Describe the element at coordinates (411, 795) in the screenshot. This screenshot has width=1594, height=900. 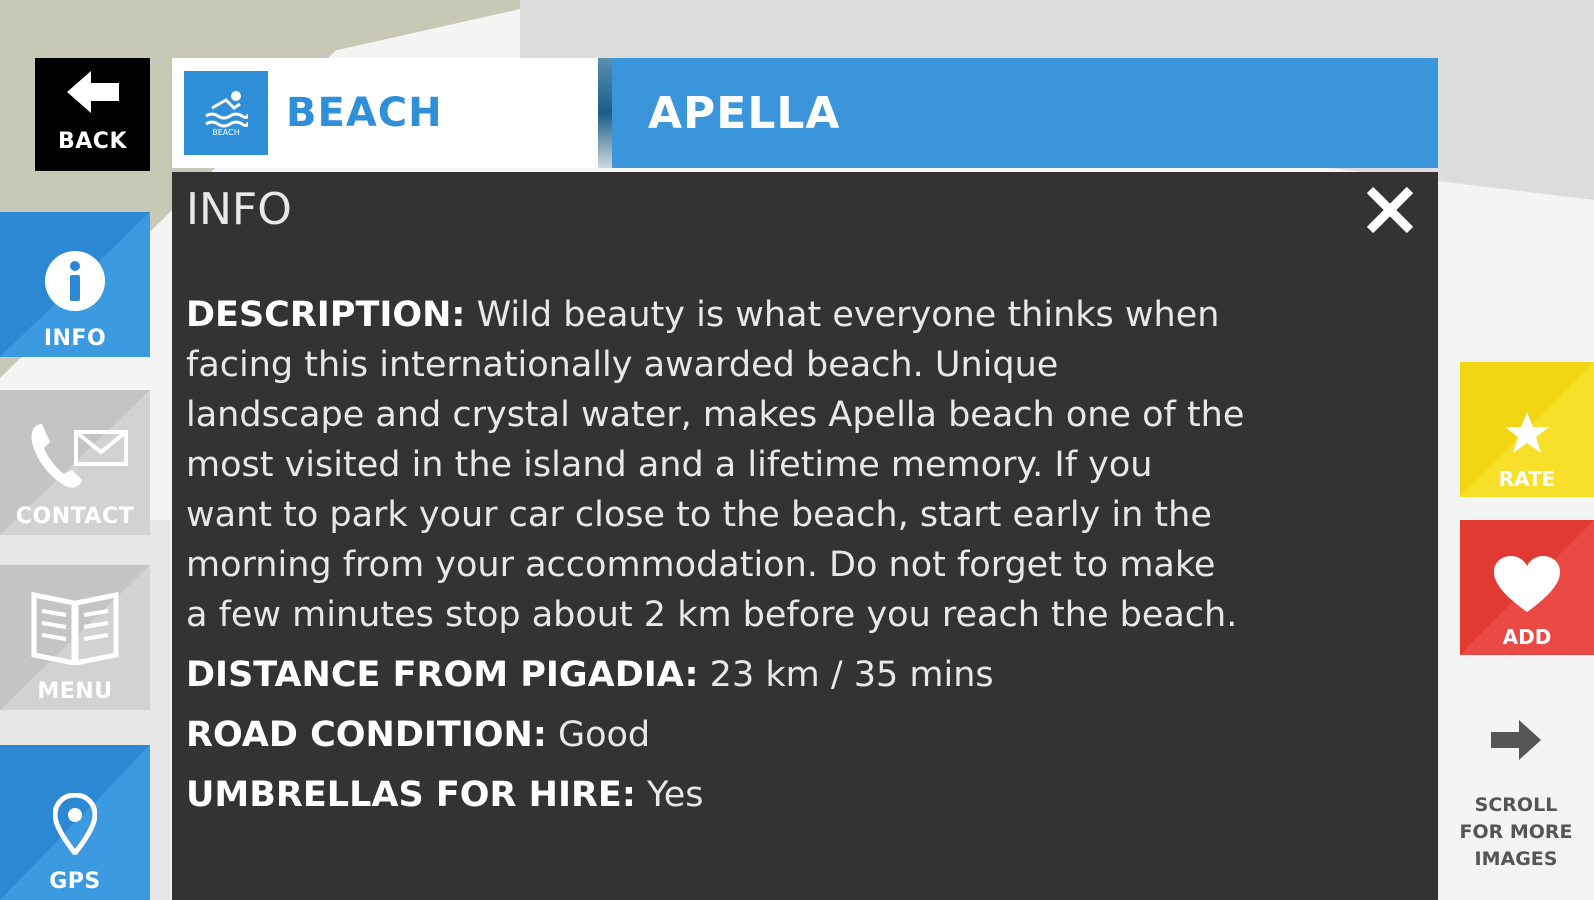
I see `umbrellas-label: UMBRELLAS FOR HIRE:` at that location.